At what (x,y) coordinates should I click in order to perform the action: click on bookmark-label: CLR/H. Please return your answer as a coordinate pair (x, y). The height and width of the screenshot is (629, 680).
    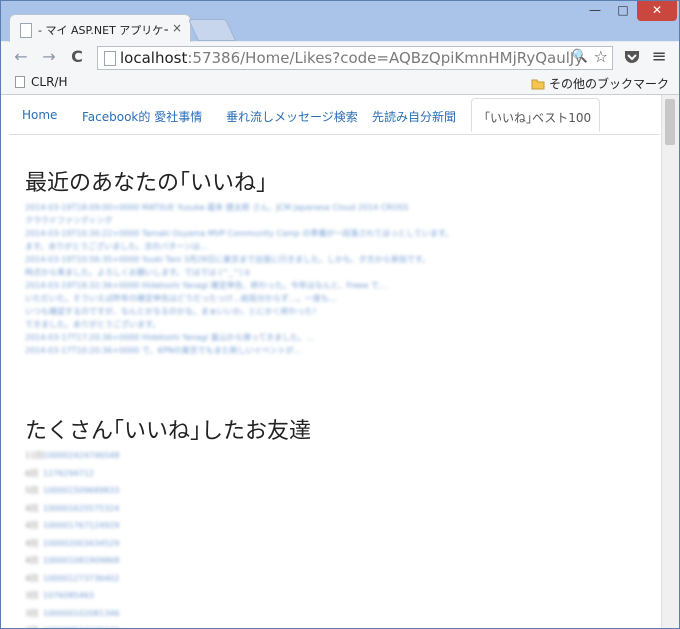
    Looking at the image, I should click on (49, 82).